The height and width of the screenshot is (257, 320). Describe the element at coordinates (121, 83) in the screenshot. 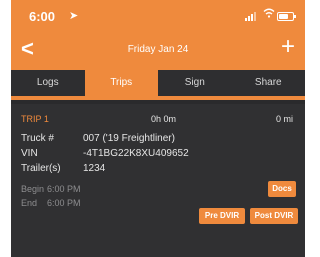

I see `tab-trips: Trips` at that location.